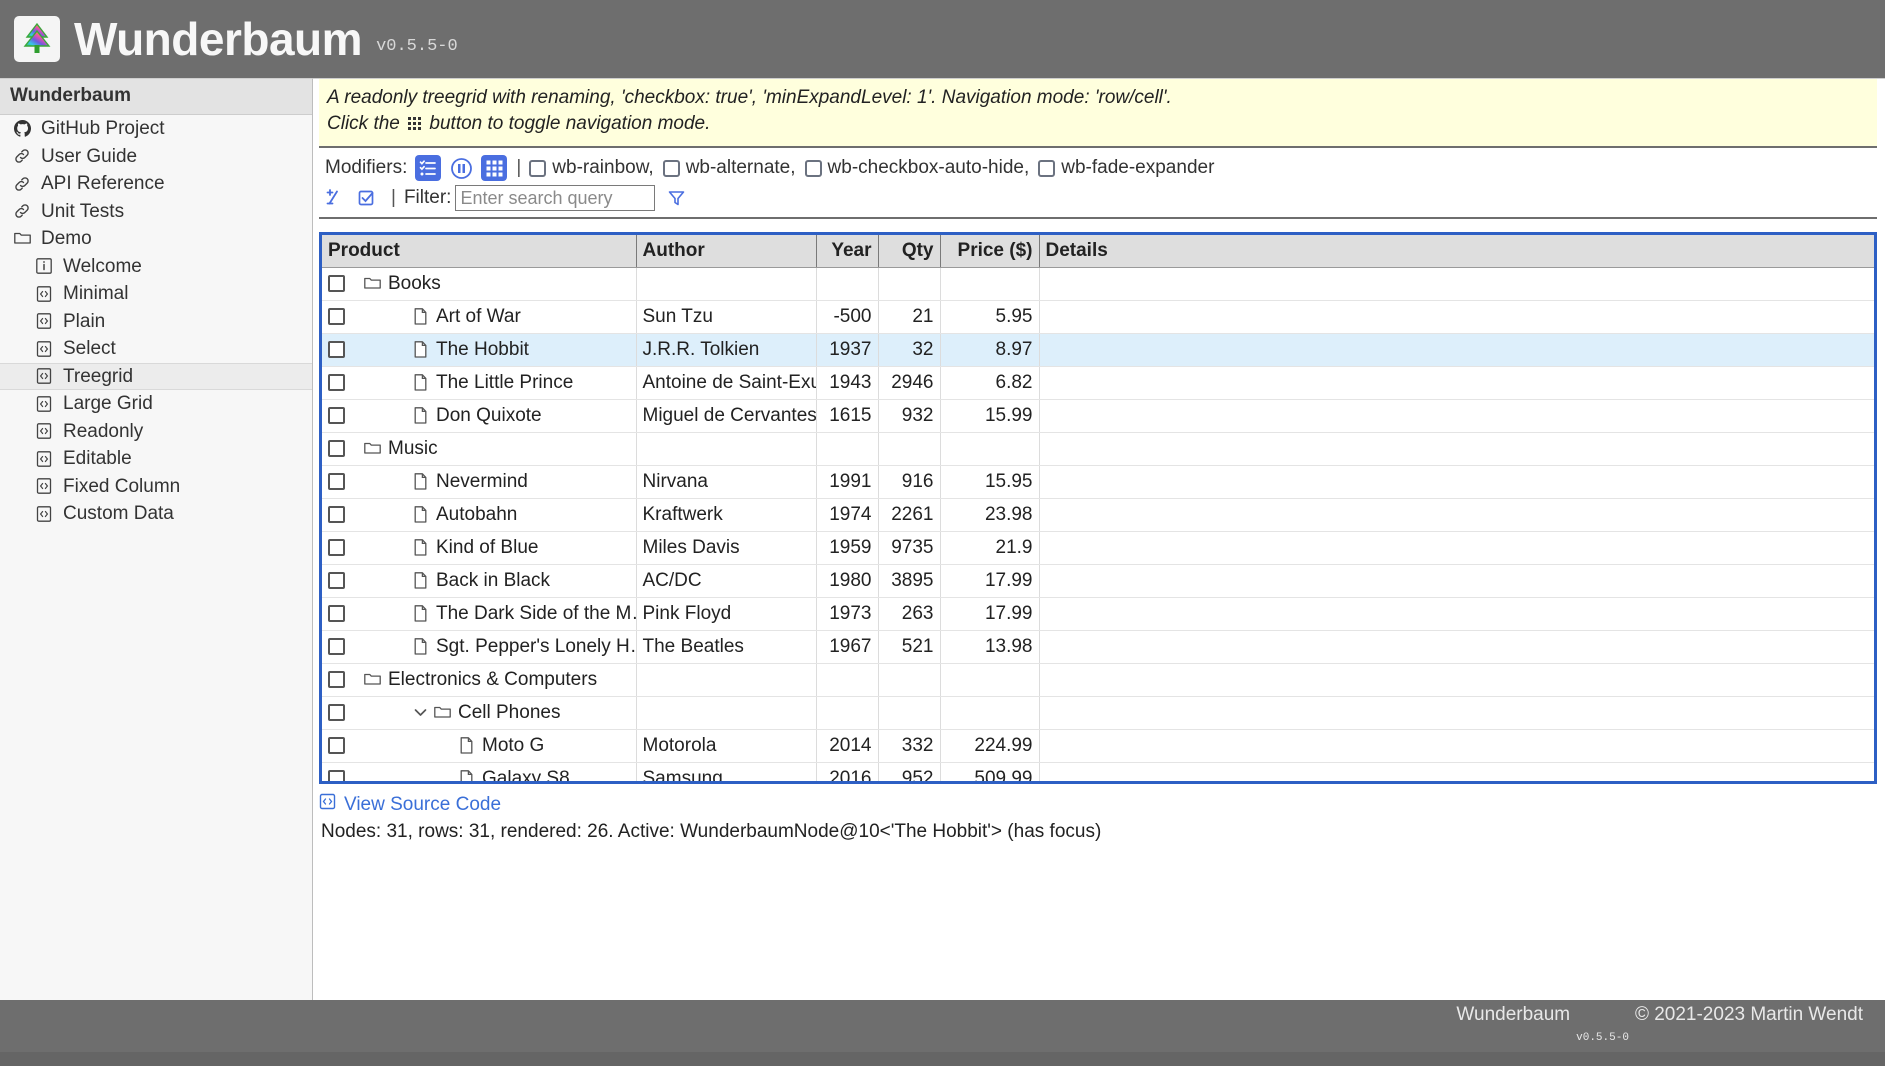 Image resolution: width=1885 pixels, height=1066 pixels. Describe the element at coordinates (156, 487) in the screenshot. I see `sidebar-item-fixed-column: Fixed Column` at that location.